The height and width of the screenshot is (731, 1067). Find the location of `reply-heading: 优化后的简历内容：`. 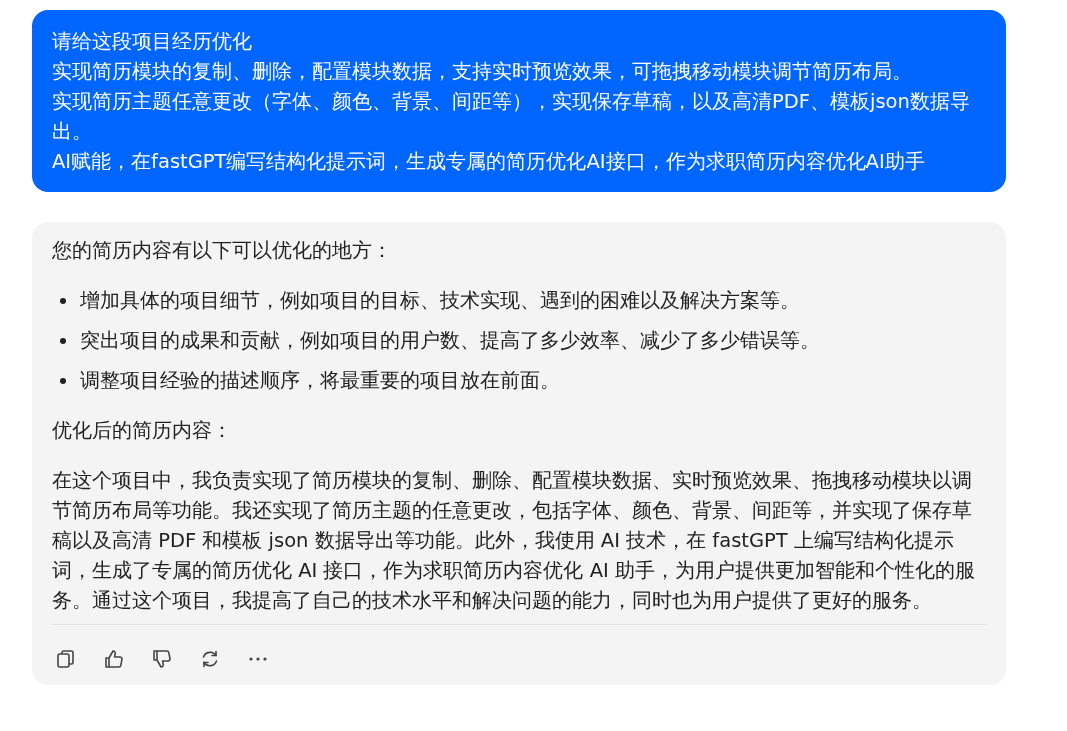

reply-heading: 优化后的简历内容： is located at coordinates (142, 431).